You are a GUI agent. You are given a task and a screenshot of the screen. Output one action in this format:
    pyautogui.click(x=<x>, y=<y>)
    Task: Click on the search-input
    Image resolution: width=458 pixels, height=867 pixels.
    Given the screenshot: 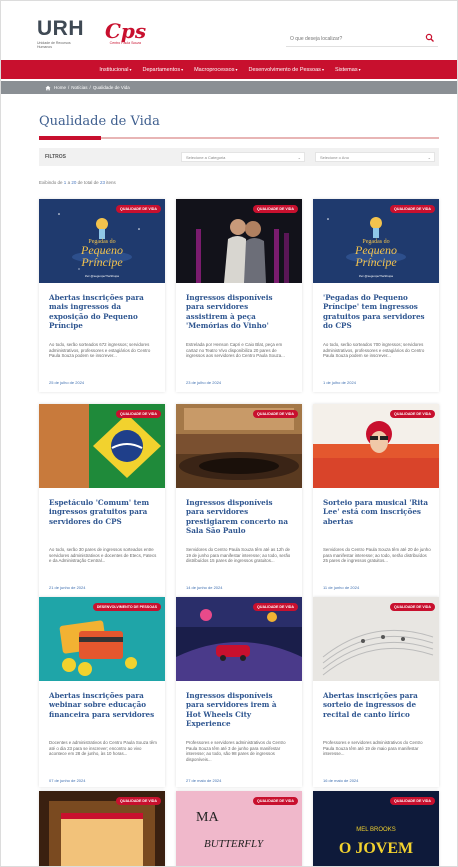 What is the action you would take?
    pyautogui.click(x=350, y=39)
    